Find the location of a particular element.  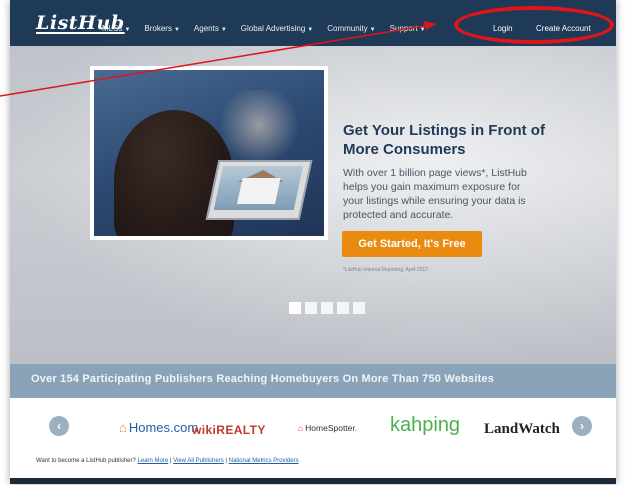

annotation-overlay is located at coordinates (218, 59).